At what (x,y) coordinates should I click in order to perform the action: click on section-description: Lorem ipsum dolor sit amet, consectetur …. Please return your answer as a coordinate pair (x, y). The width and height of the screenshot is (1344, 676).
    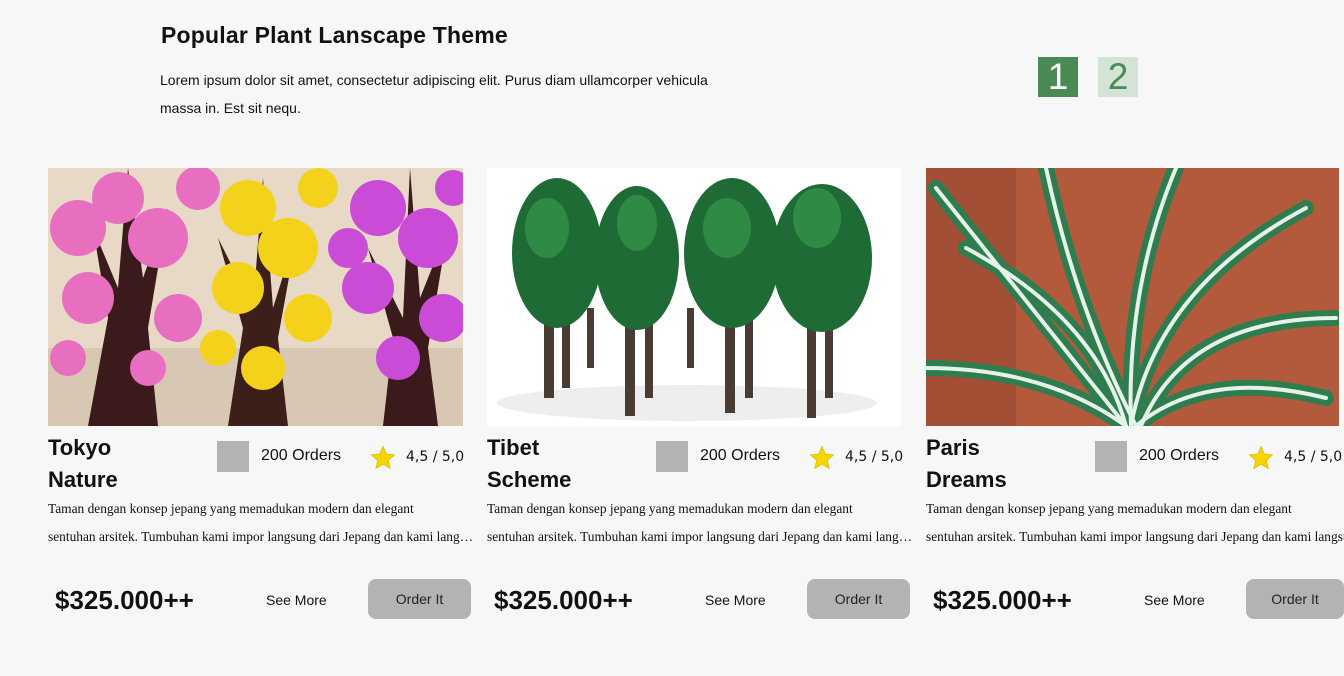
    Looking at the image, I should click on (434, 94).